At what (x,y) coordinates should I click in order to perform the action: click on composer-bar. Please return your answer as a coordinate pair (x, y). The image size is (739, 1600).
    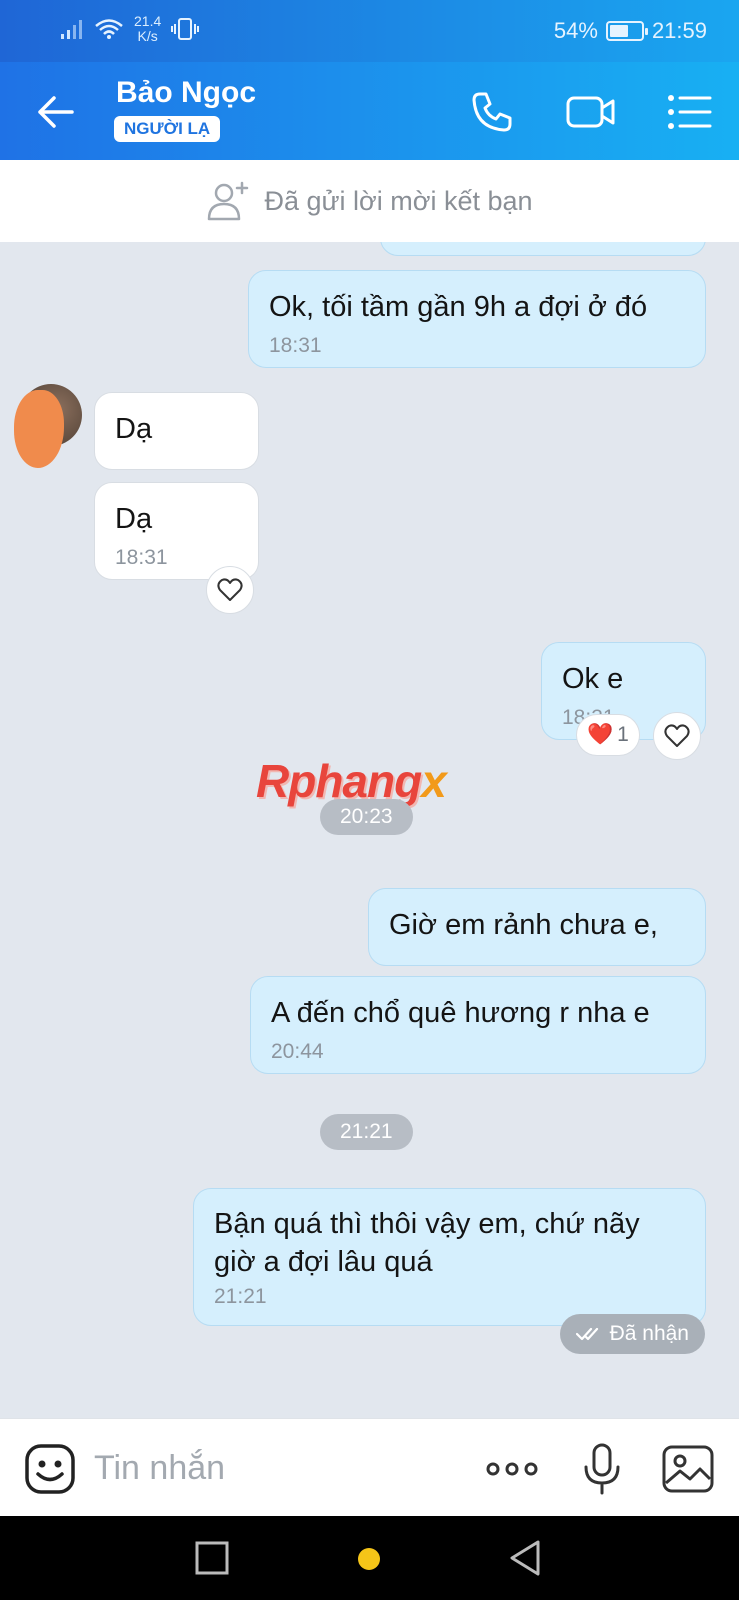
    Looking at the image, I should click on (369, 1467).